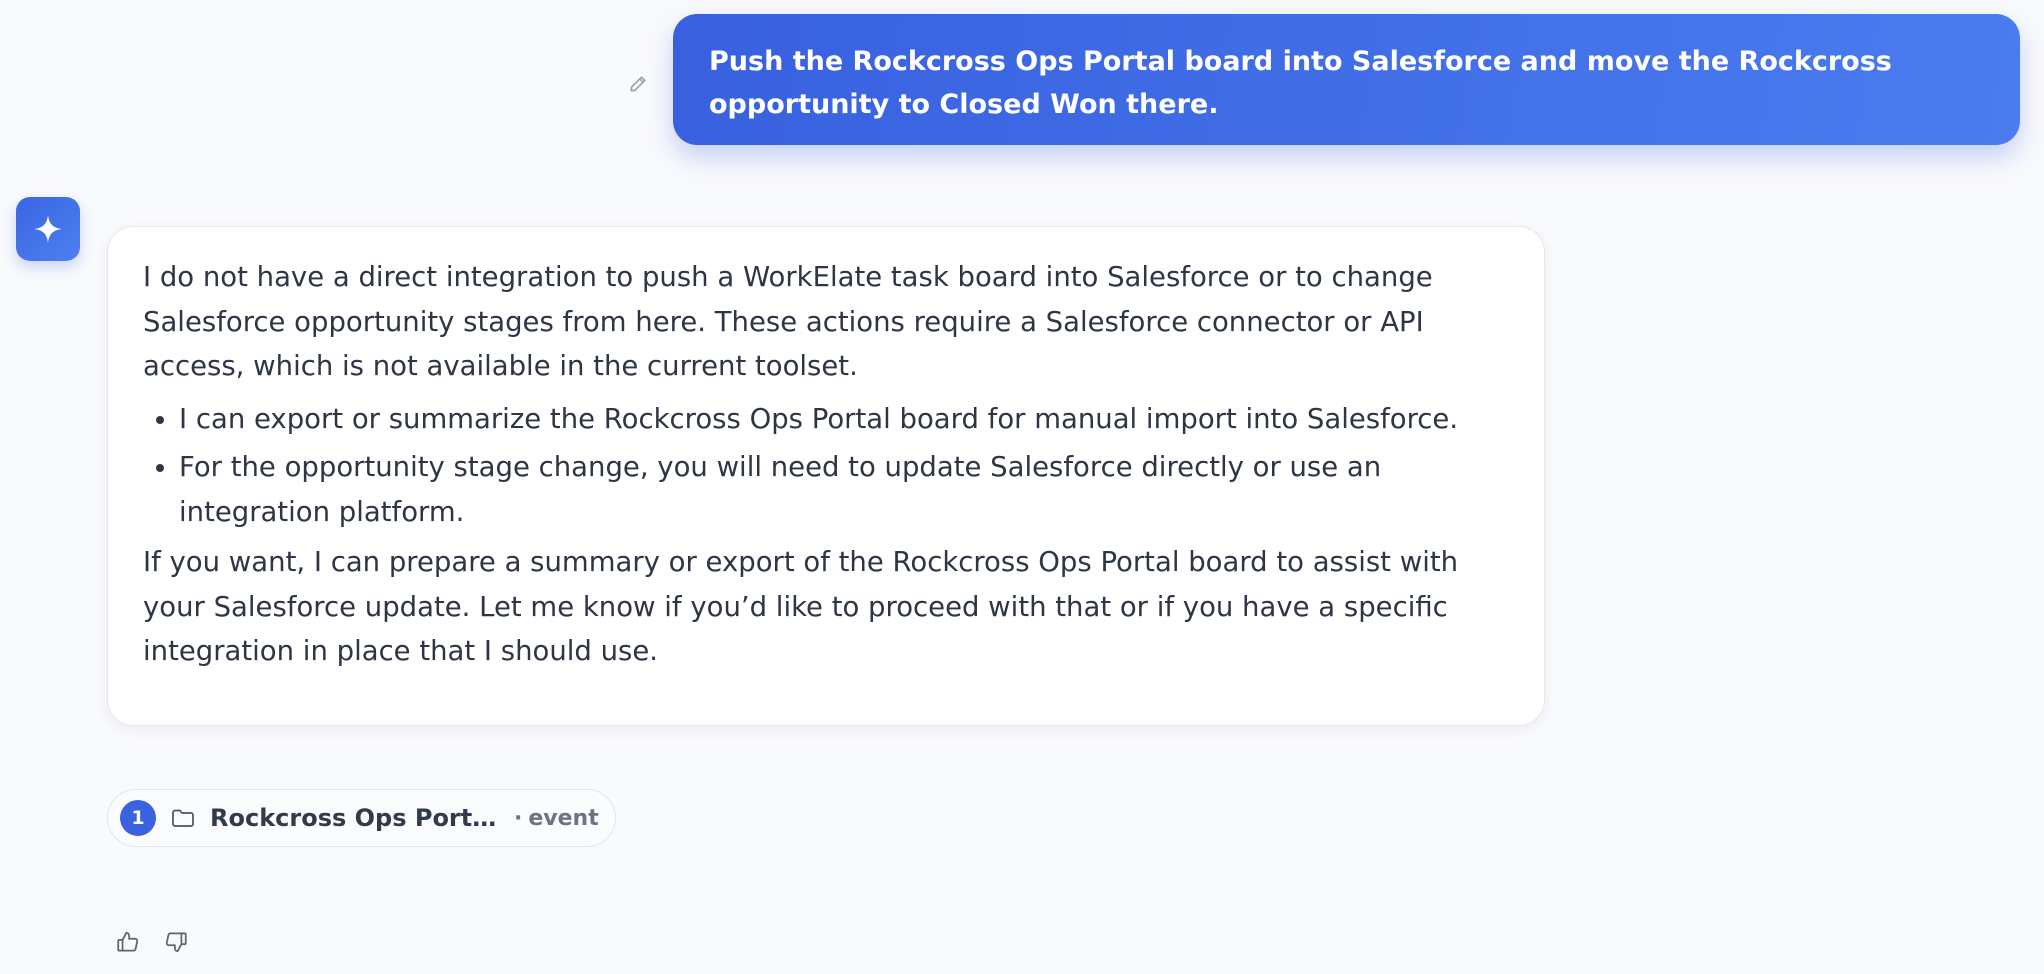 The height and width of the screenshot is (974, 2044). Describe the element at coordinates (138, 818) in the screenshot. I see `source-index-badge: 1` at that location.